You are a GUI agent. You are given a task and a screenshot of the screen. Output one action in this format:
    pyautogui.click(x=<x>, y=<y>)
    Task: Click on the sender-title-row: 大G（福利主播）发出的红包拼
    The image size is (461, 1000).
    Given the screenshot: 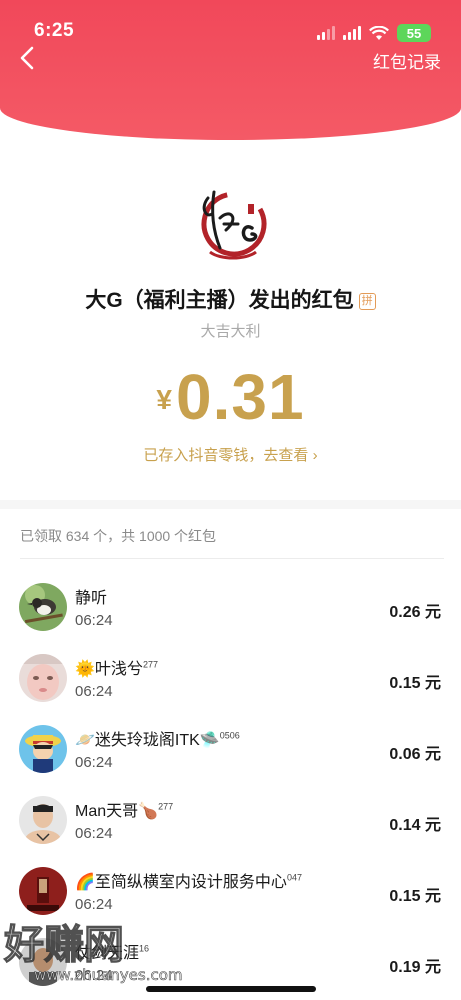 What is the action you would take?
    pyautogui.click(x=230, y=299)
    